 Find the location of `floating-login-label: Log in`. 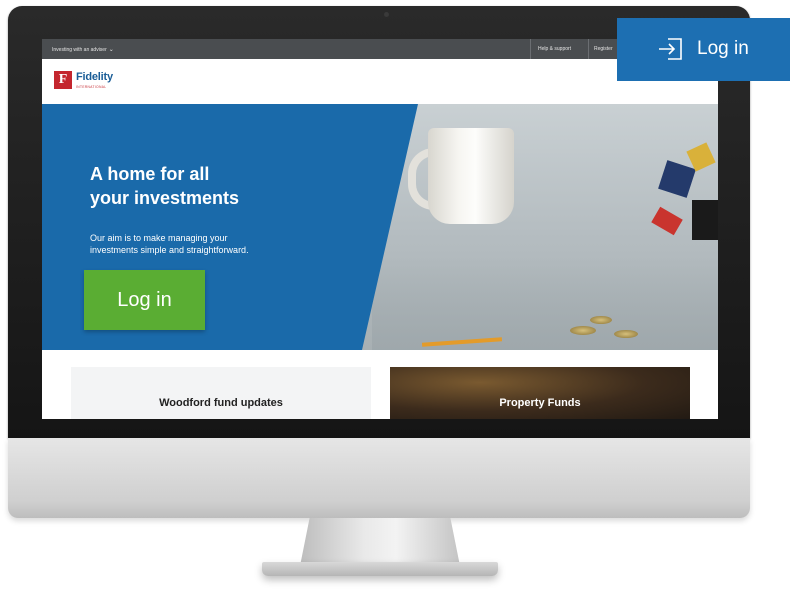

floating-login-label: Log in is located at coordinates (723, 48).